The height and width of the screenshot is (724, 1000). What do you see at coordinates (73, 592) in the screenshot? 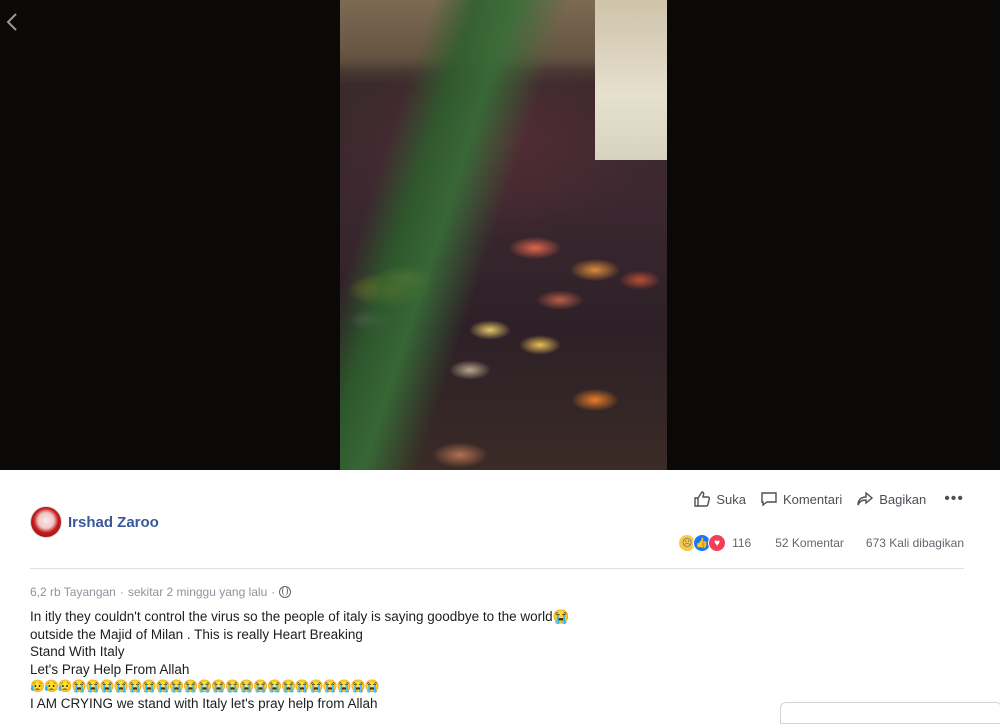
I see `view-count: 6,2 rb Tayangan` at bounding box center [73, 592].